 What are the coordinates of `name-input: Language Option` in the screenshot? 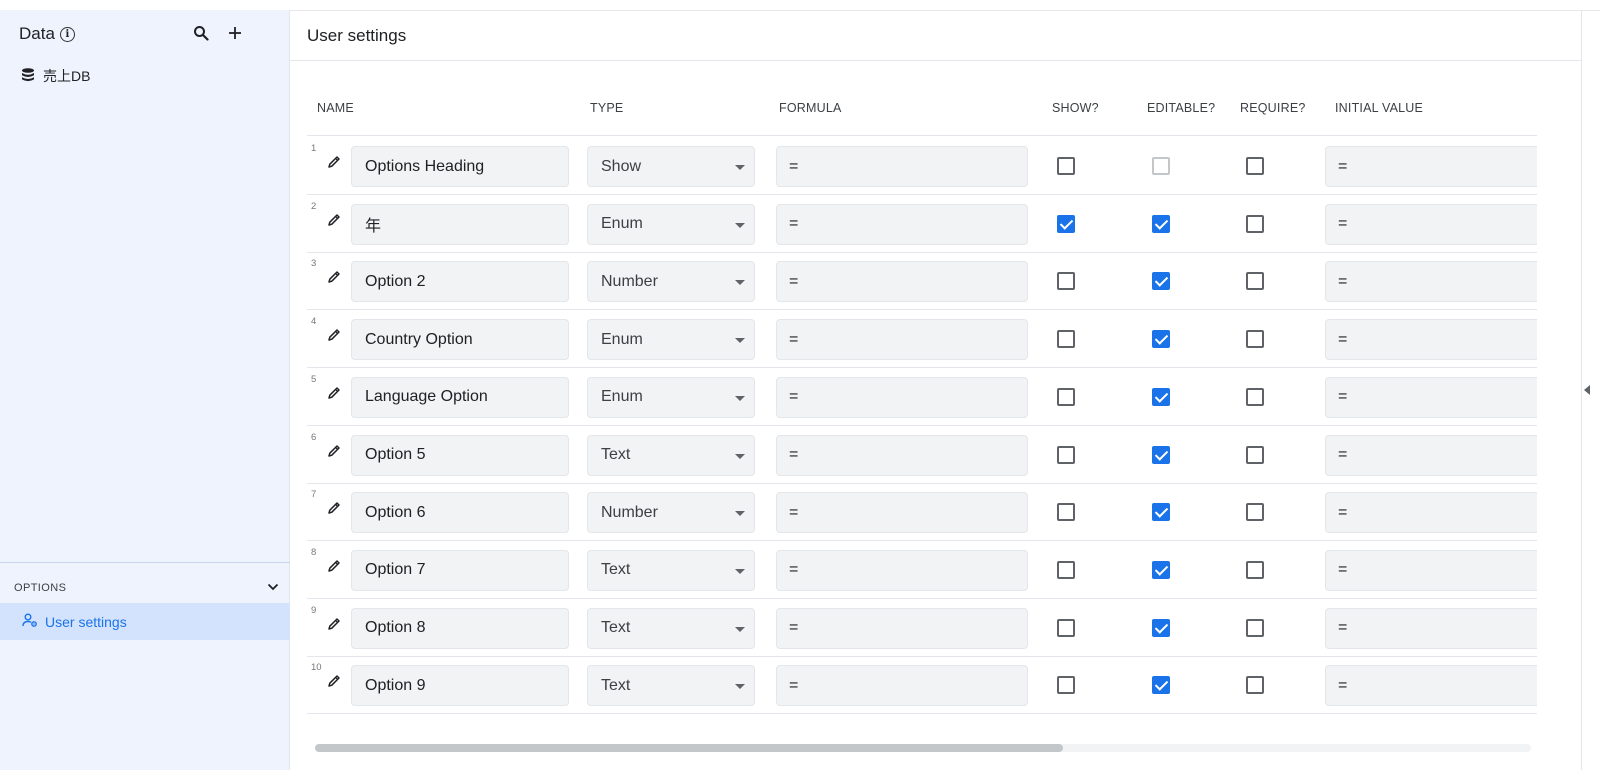 It's located at (460, 397).